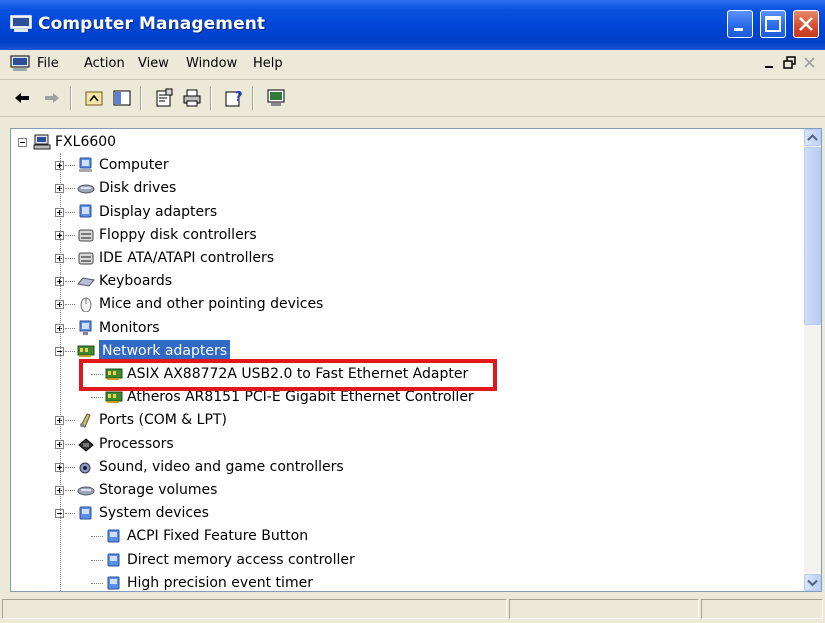 The width and height of the screenshot is (825, 623). Describe the element at coordinates (192, 98) in the screenshot. I see `print-icon` at that location.